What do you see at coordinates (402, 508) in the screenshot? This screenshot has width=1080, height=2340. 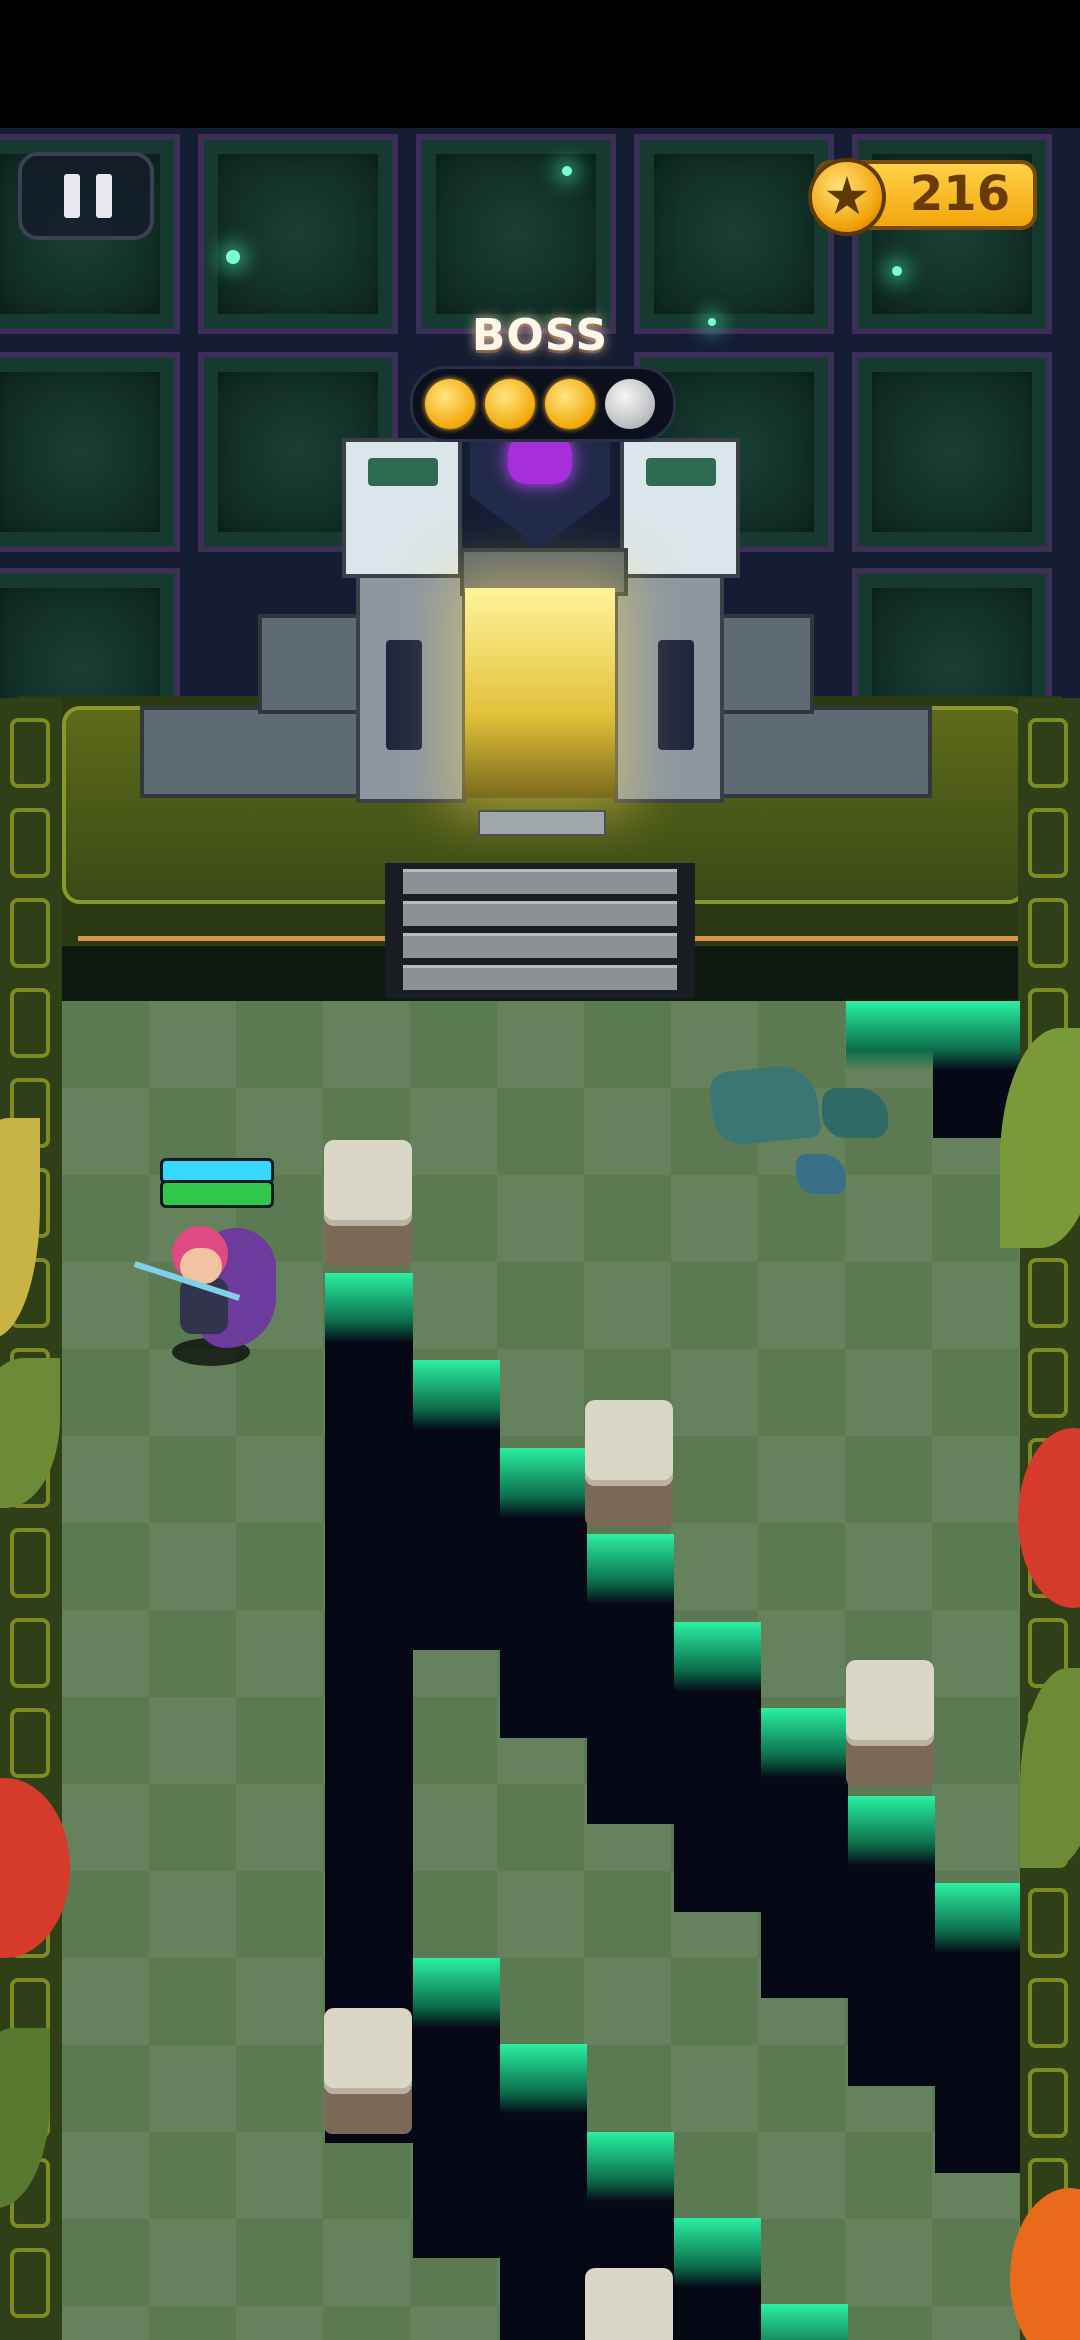 I see `gate-cap-left` at bounding box center [402, 508].